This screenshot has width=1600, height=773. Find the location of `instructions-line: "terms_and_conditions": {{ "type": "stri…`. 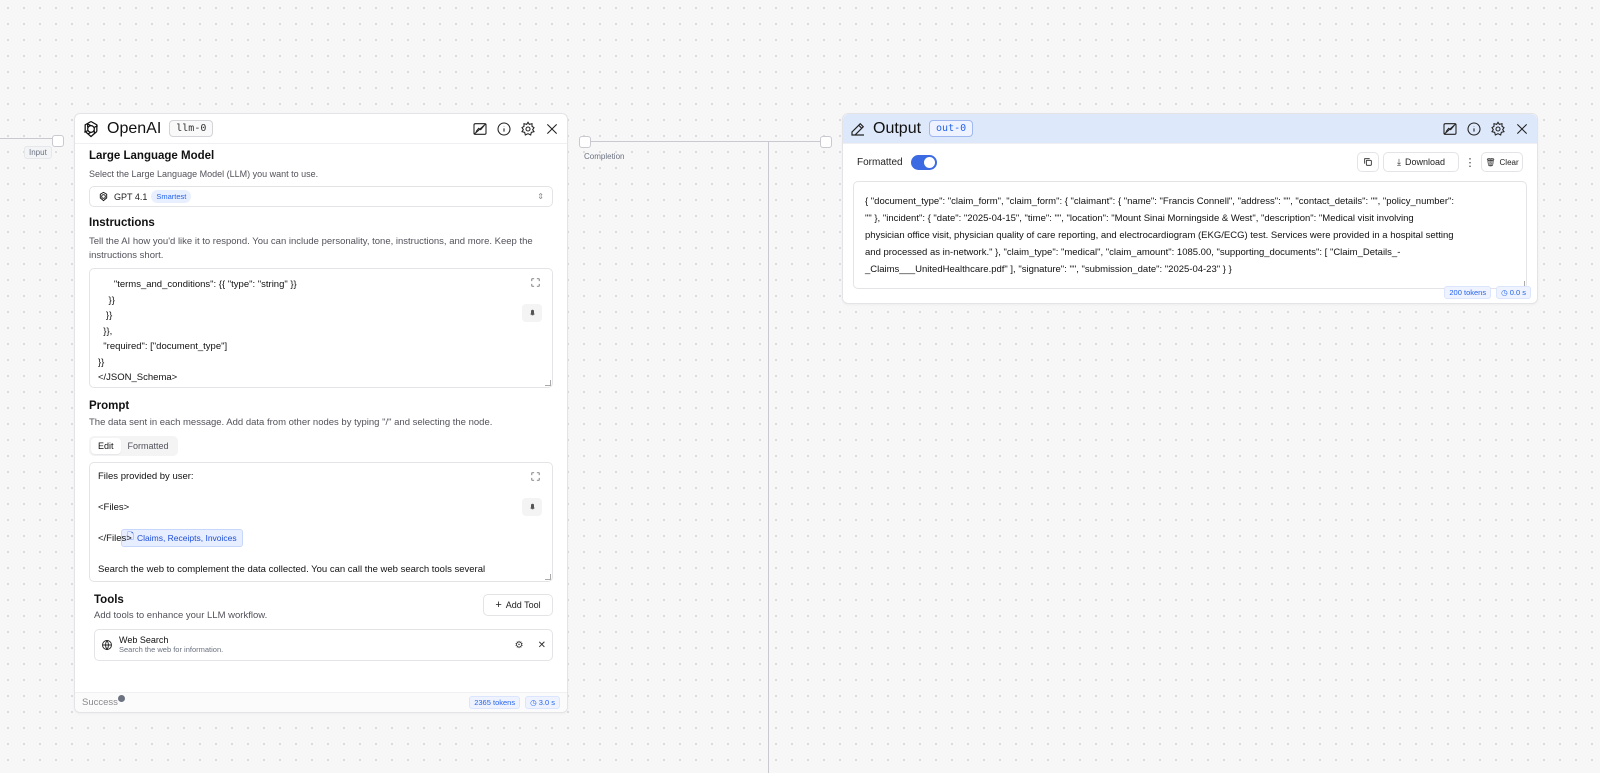

instructions-line: "terms_and_conditions": {{ "type": "stri… is located at coordinates (197, 284).